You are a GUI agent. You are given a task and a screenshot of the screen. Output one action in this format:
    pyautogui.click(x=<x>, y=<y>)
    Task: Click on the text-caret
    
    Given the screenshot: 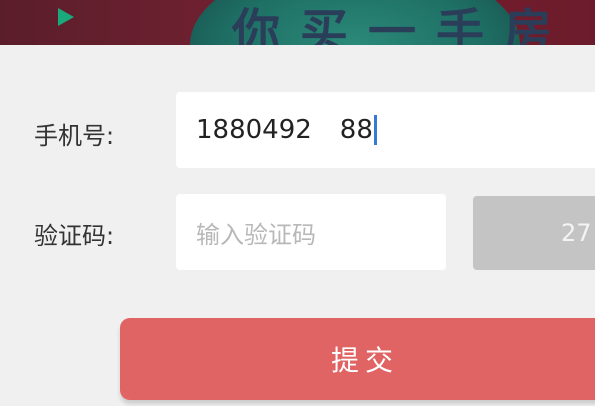 What is the action you would take?
    pyautogui.click(x=375, y=130)
    